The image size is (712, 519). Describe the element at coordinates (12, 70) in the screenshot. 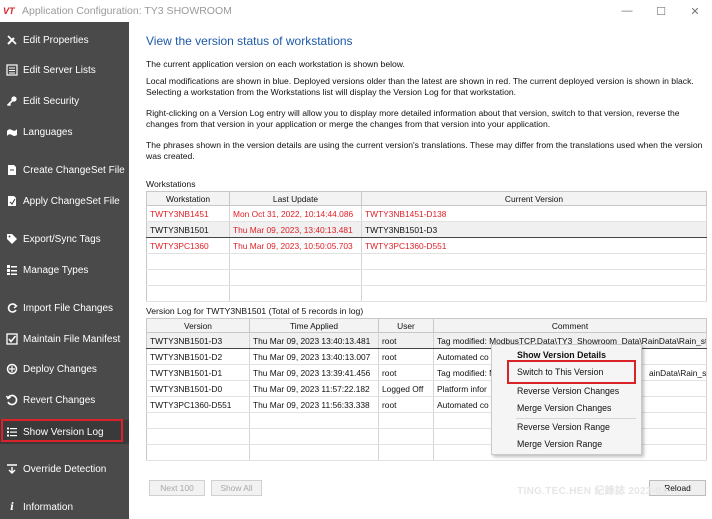

I see `list-icon` at that location.